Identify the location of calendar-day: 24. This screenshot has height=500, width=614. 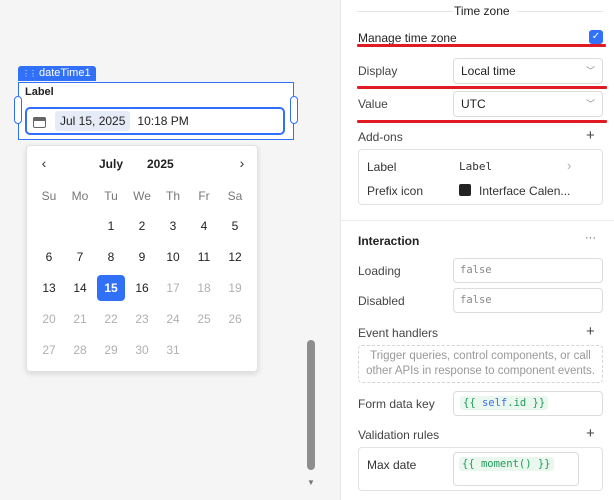
(173, 319).